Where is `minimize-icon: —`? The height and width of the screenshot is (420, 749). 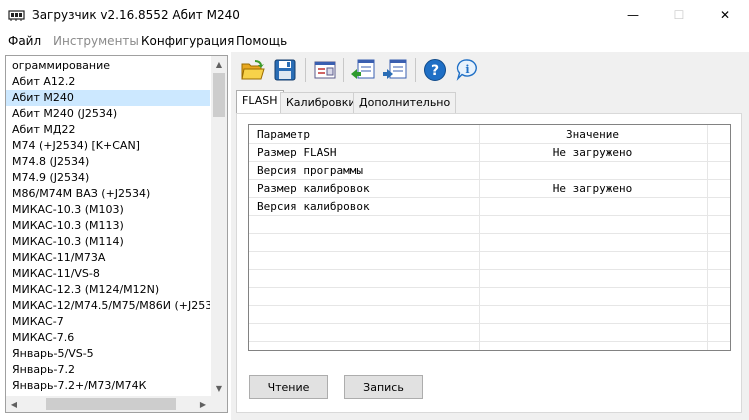 minimize-icon: — is located at coordinates (633, 15).